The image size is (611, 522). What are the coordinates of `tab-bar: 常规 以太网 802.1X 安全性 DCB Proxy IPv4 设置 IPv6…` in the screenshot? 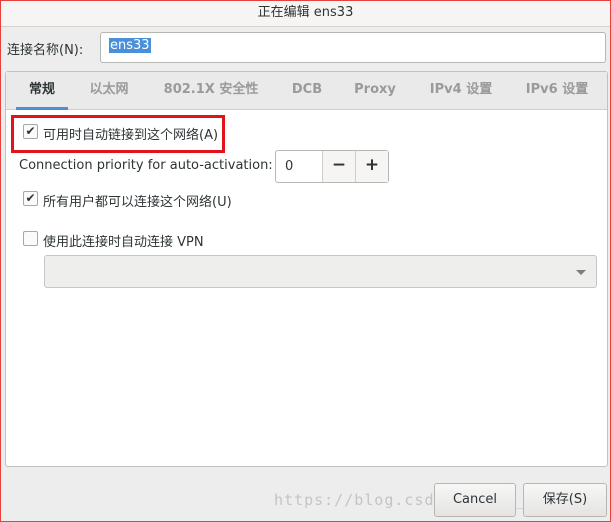 It's located at (306, 91).